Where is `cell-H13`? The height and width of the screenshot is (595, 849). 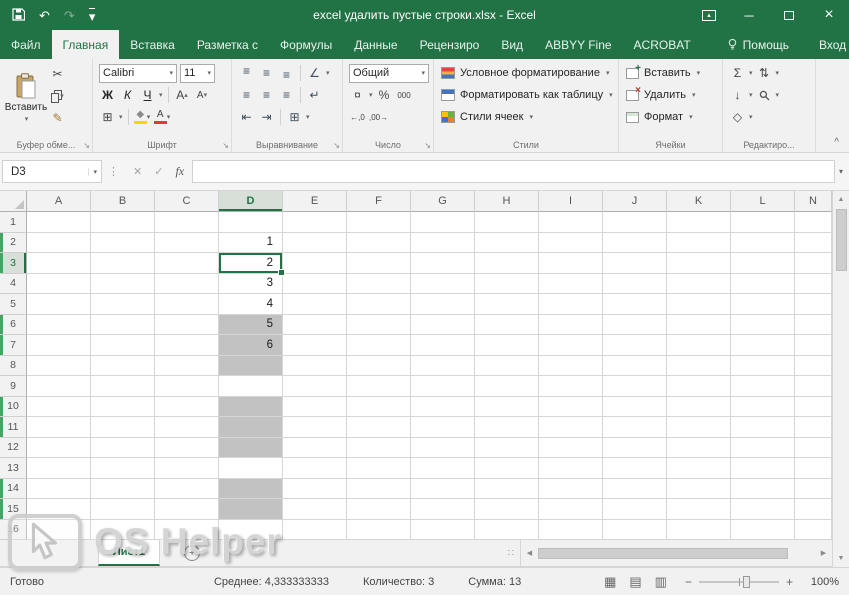 cell-H13 is located at coordinates (507, 468).